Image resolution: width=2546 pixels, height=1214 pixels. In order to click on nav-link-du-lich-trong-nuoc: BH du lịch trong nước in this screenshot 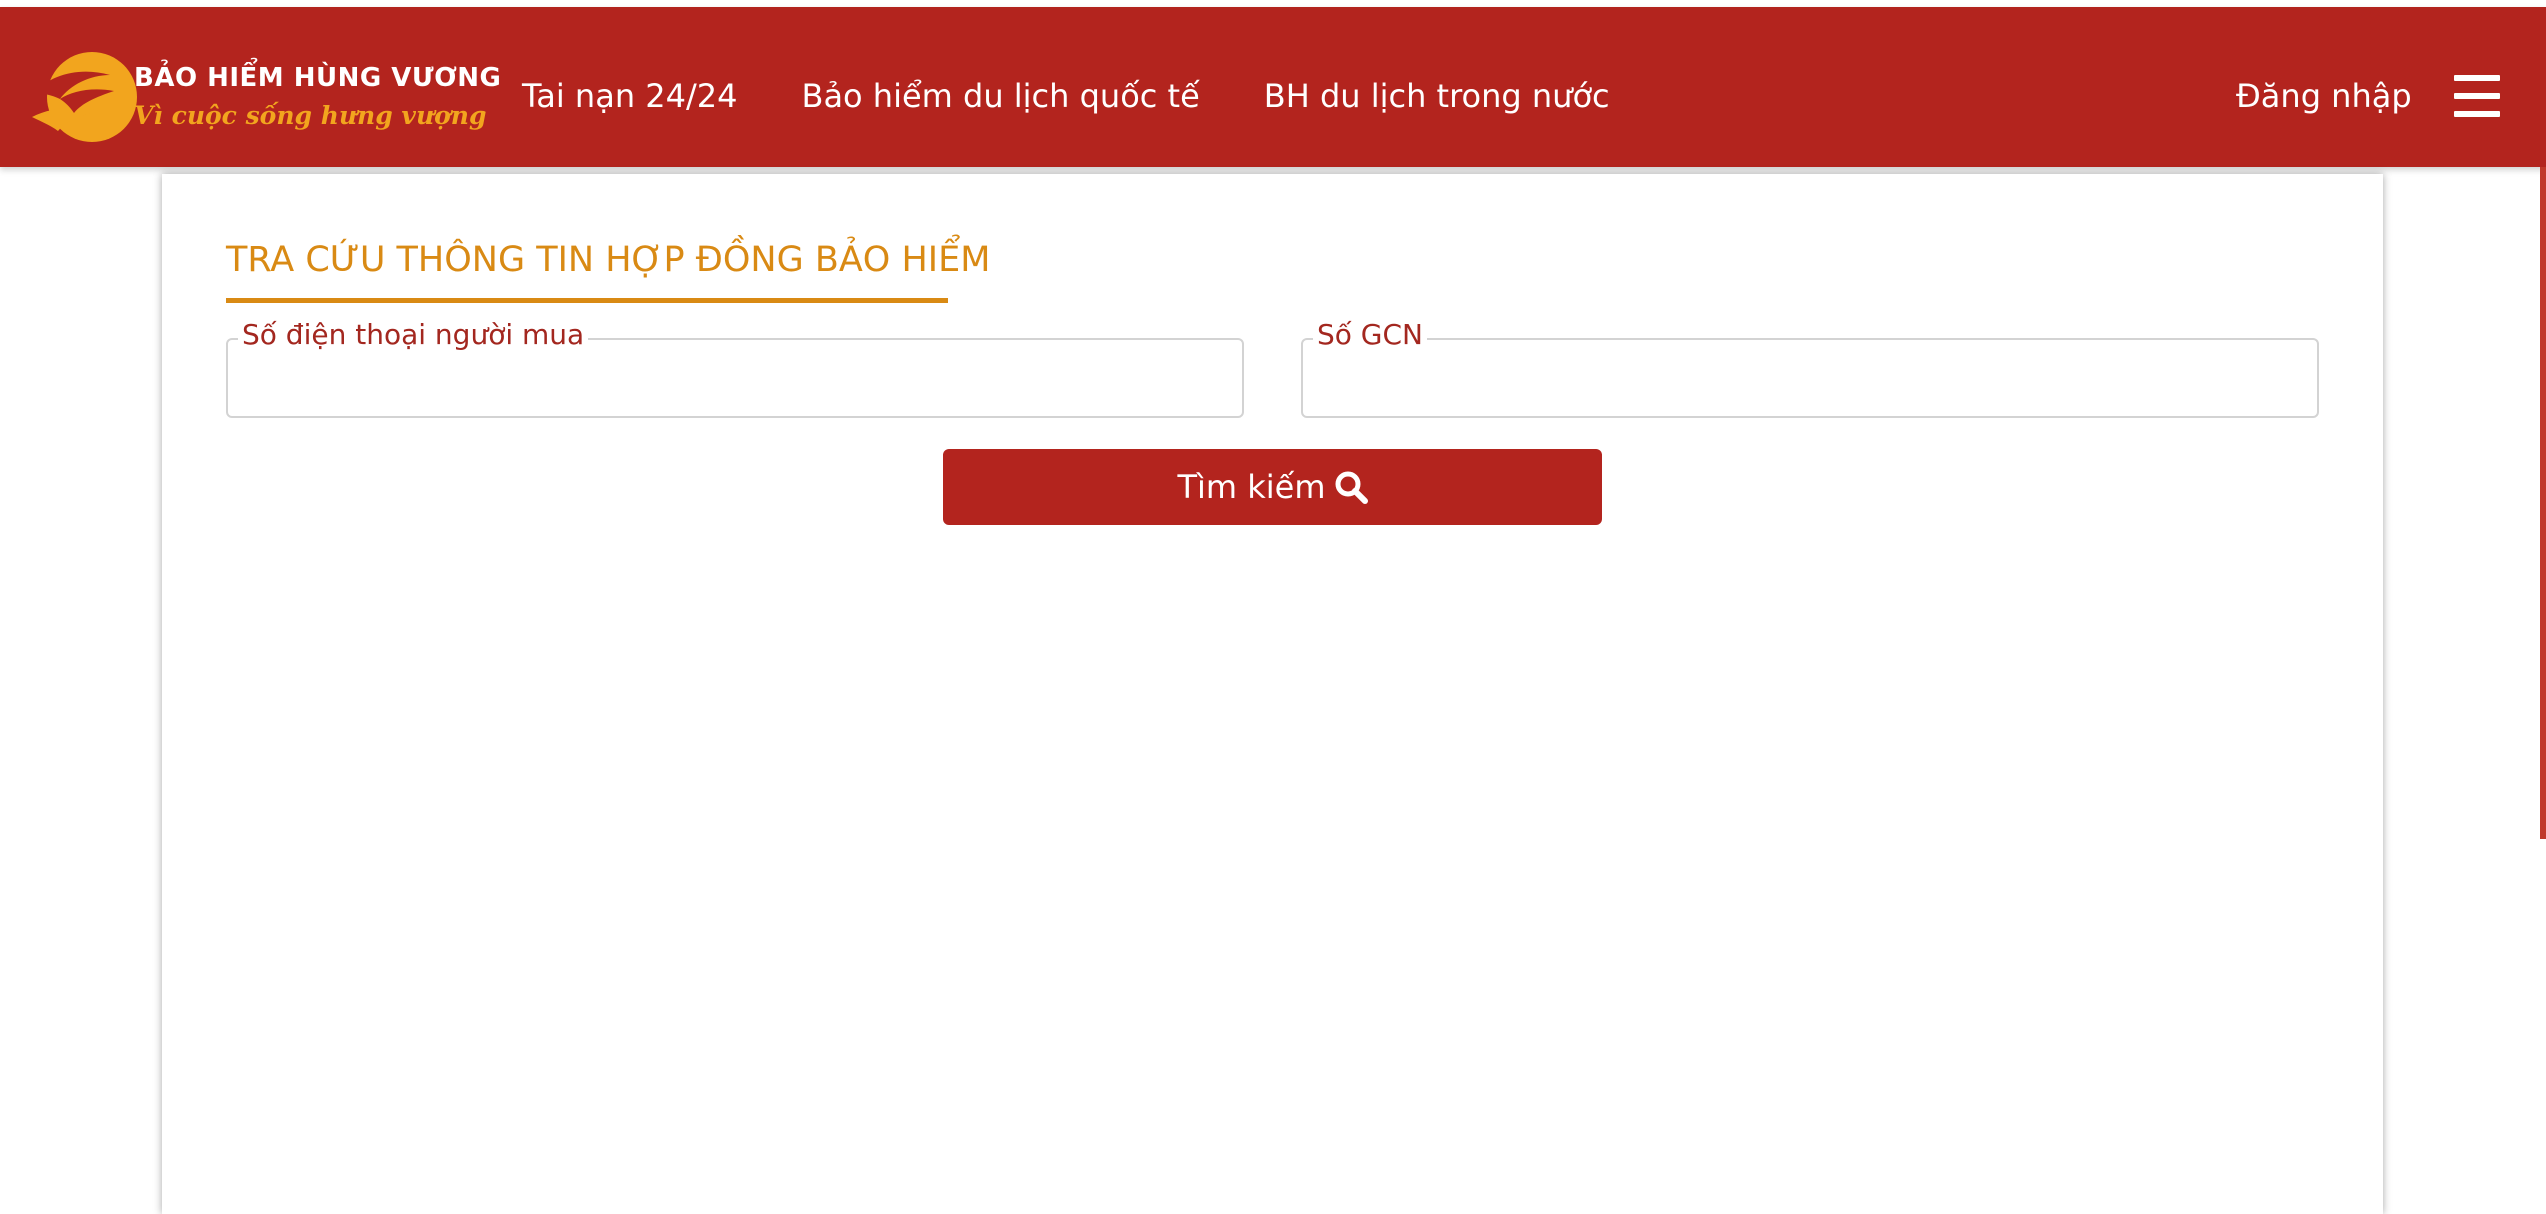, I will do `click(1437, 96)`.